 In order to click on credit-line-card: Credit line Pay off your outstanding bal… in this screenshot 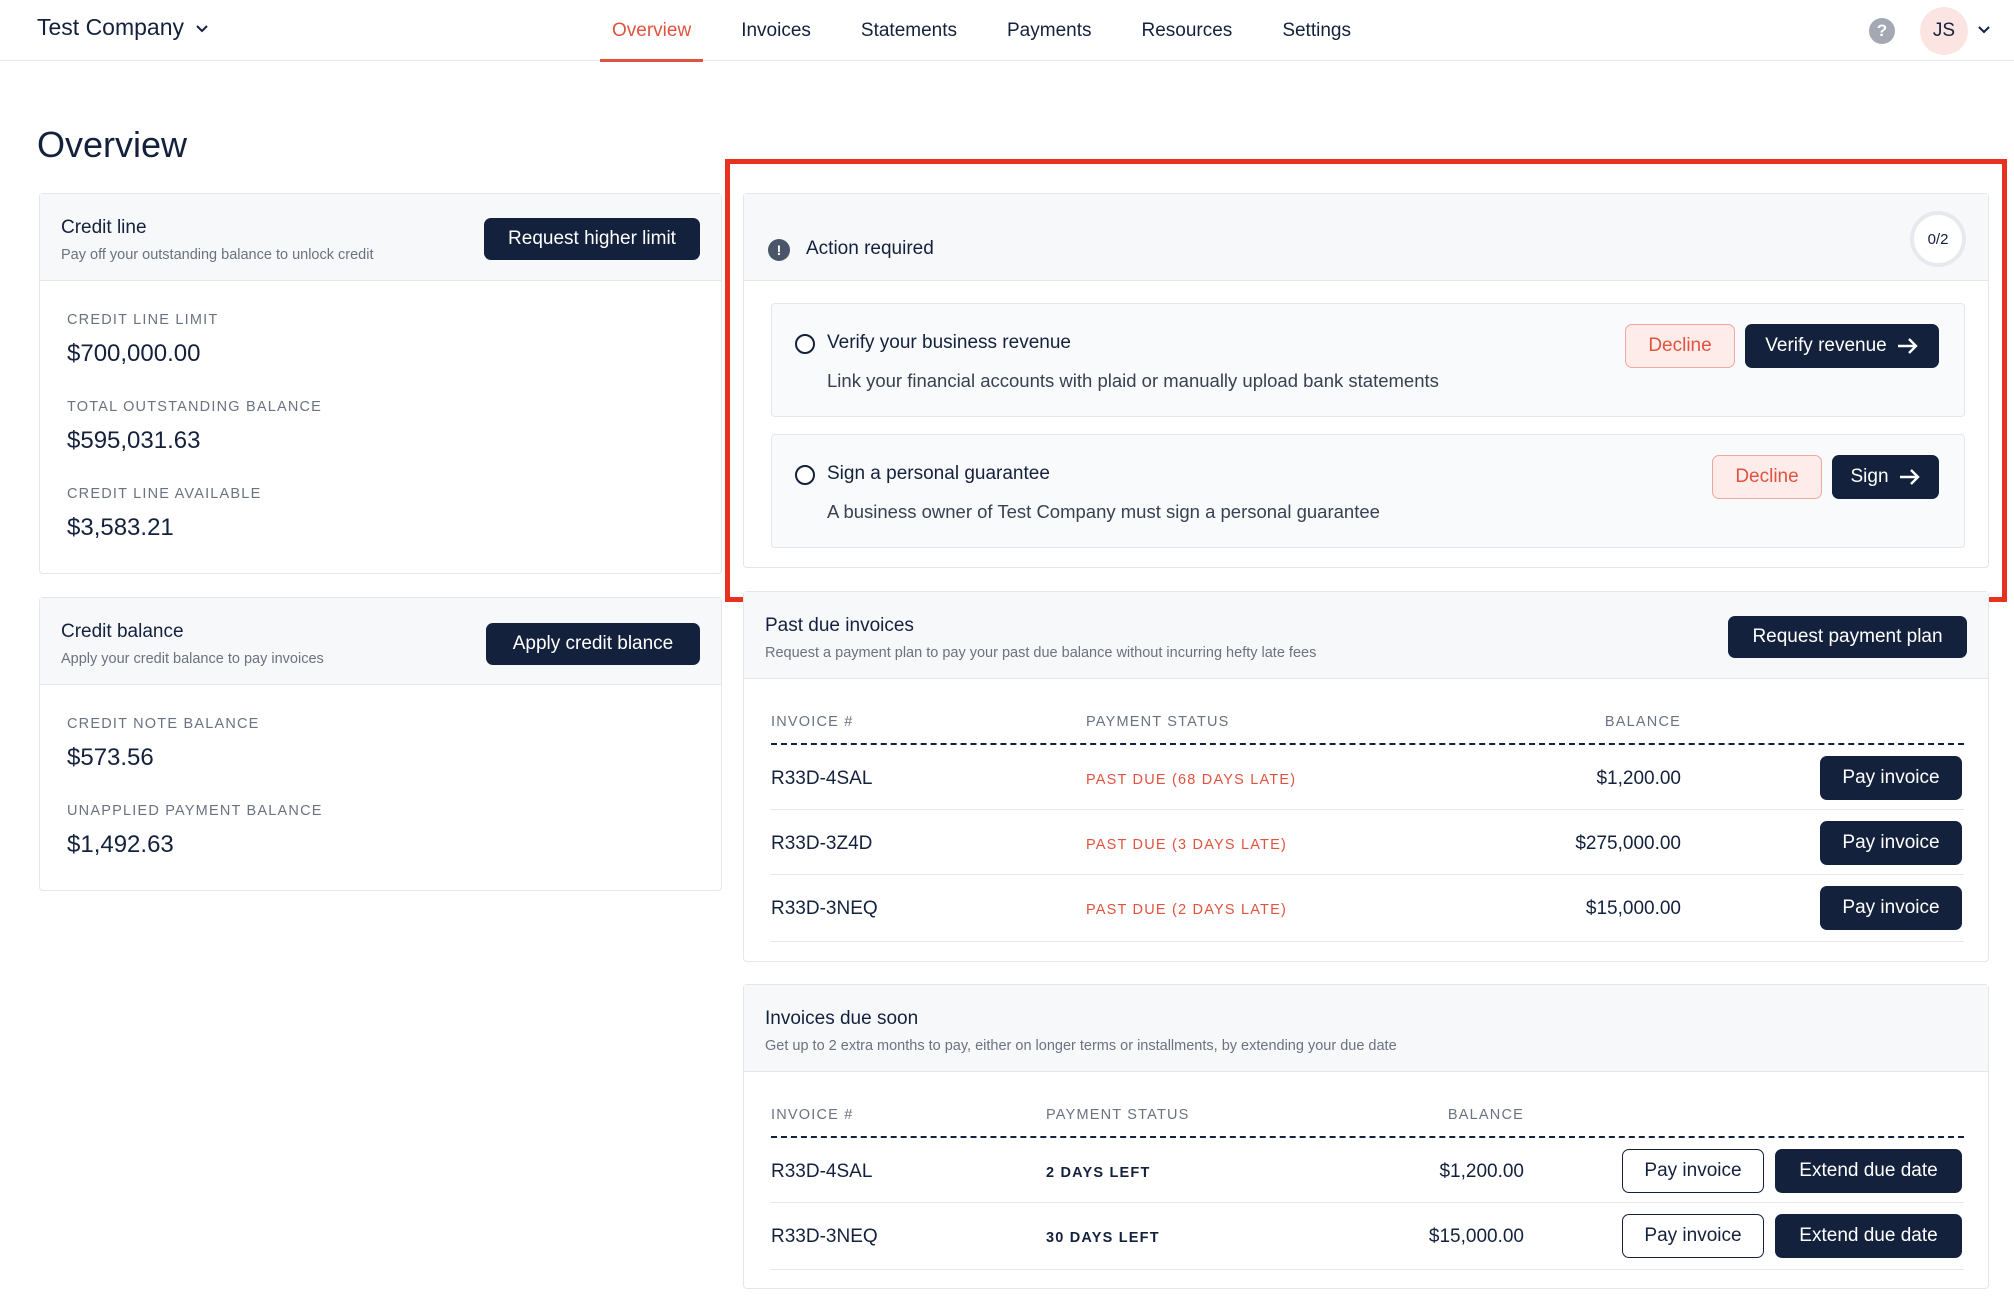, I will do `click(380, 383)`.